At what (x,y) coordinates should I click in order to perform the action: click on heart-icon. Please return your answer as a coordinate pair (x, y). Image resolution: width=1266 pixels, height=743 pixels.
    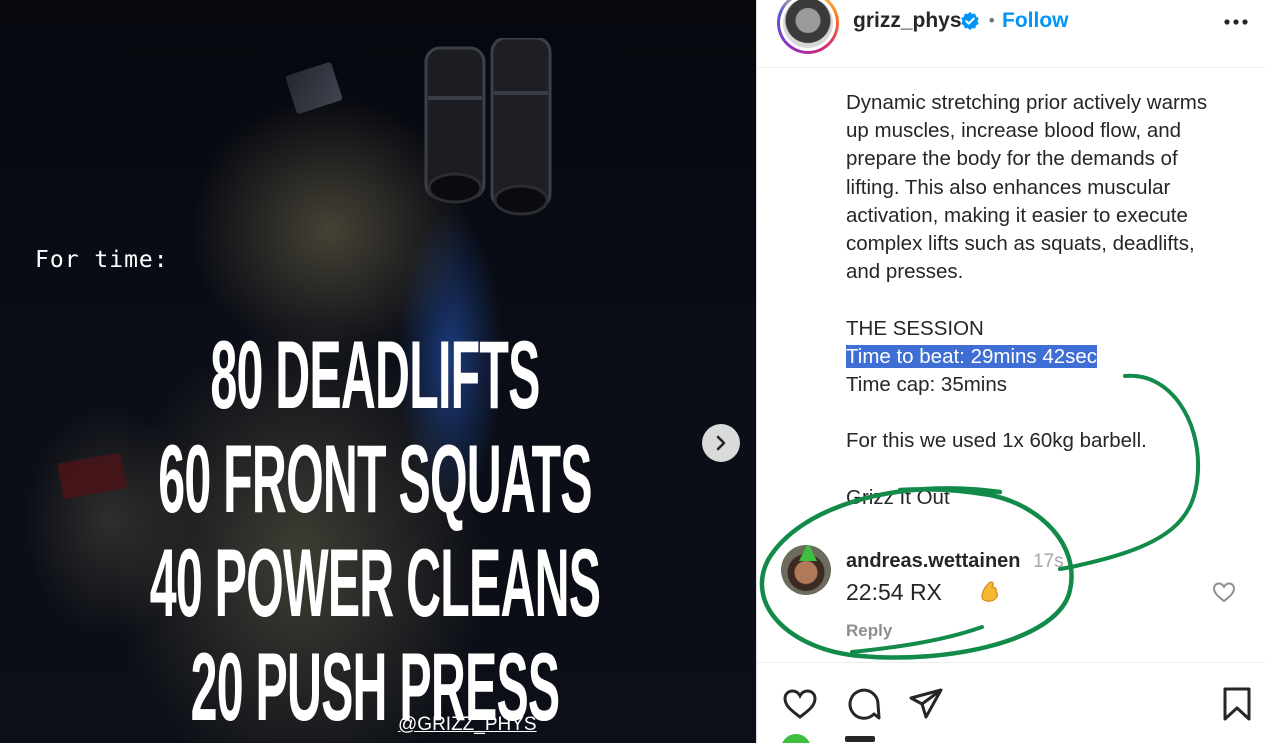
    Looking at the image, I should click on (800, 704).